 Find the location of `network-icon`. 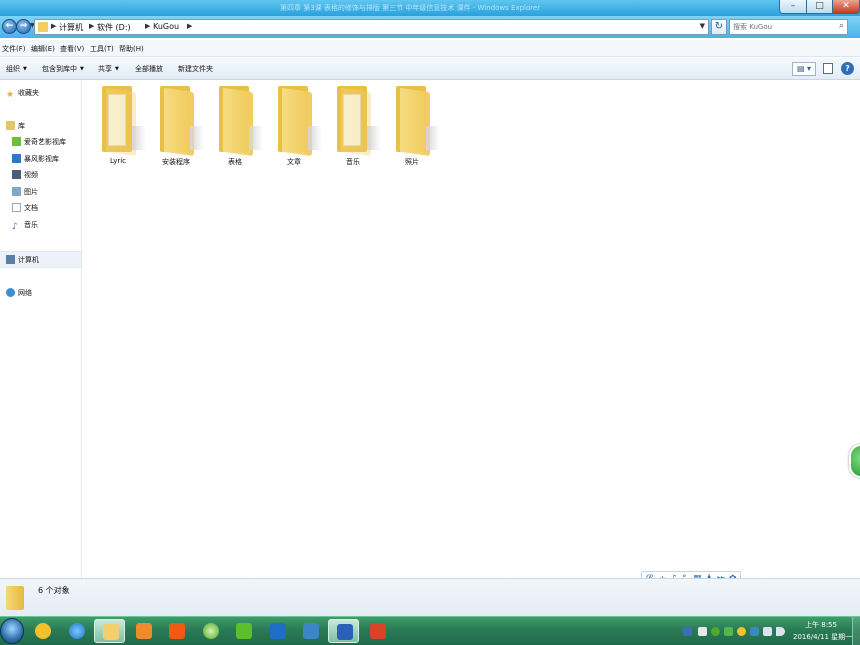

network-icon is located at coordinates (10, 292).